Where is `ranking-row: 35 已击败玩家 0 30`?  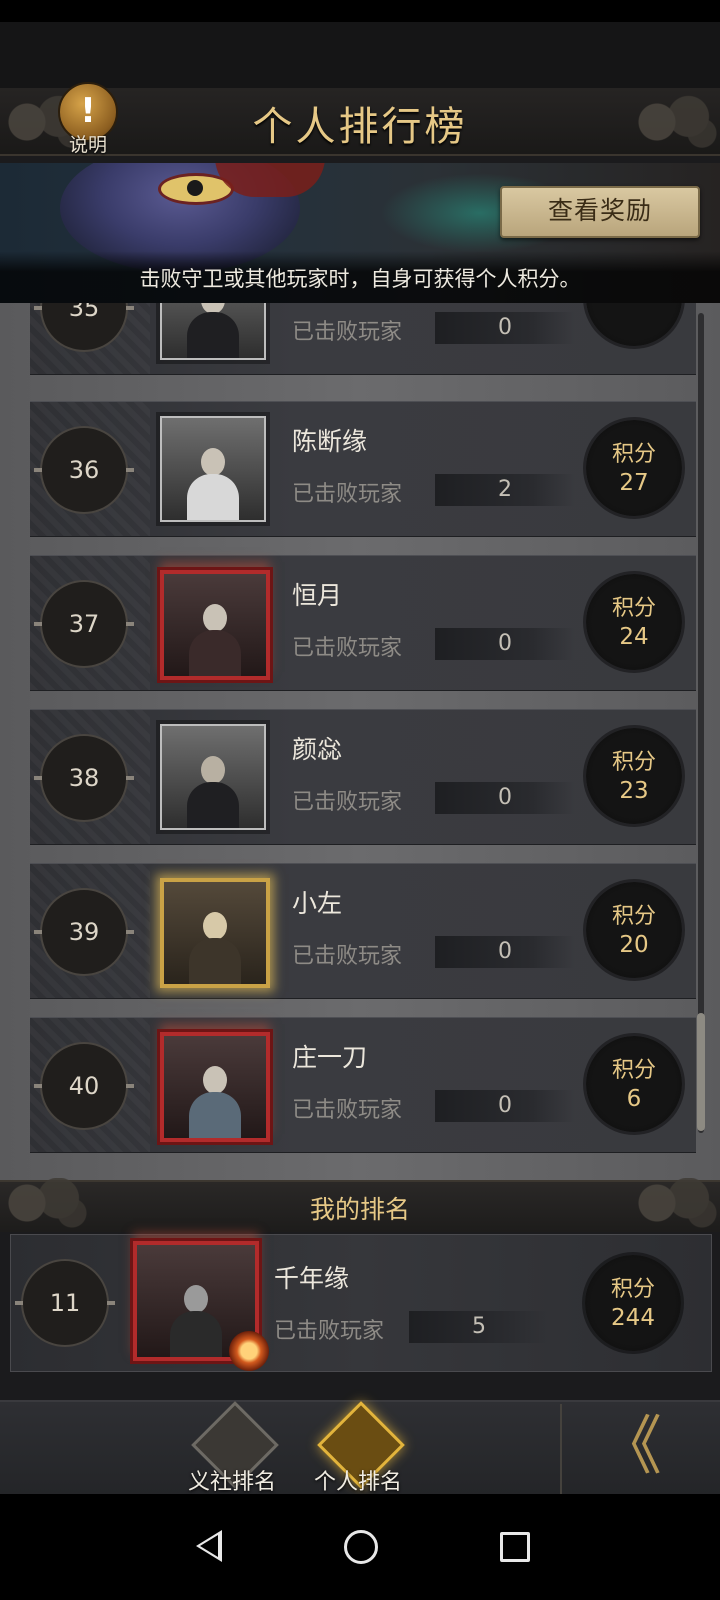
ranking-row: 35 已击败玩家 0 30 is located at coordinates (363, 339).